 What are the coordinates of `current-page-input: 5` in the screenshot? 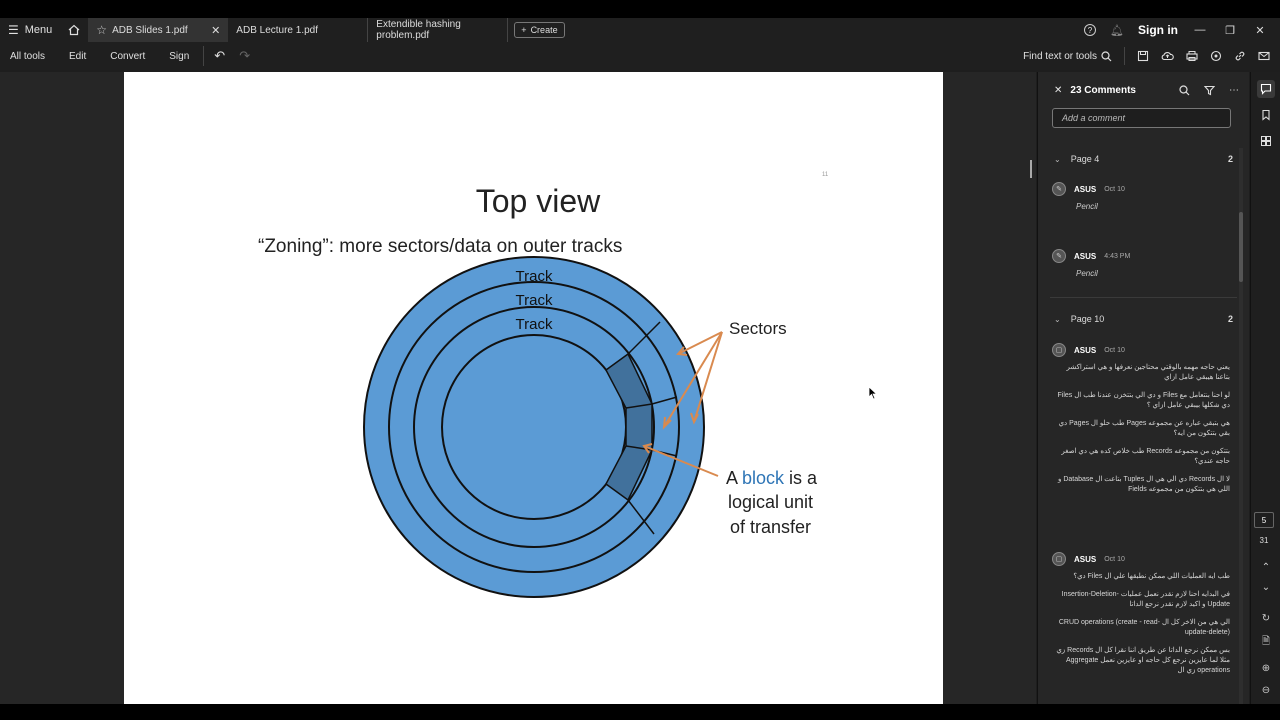 It's located at (1264, 520).